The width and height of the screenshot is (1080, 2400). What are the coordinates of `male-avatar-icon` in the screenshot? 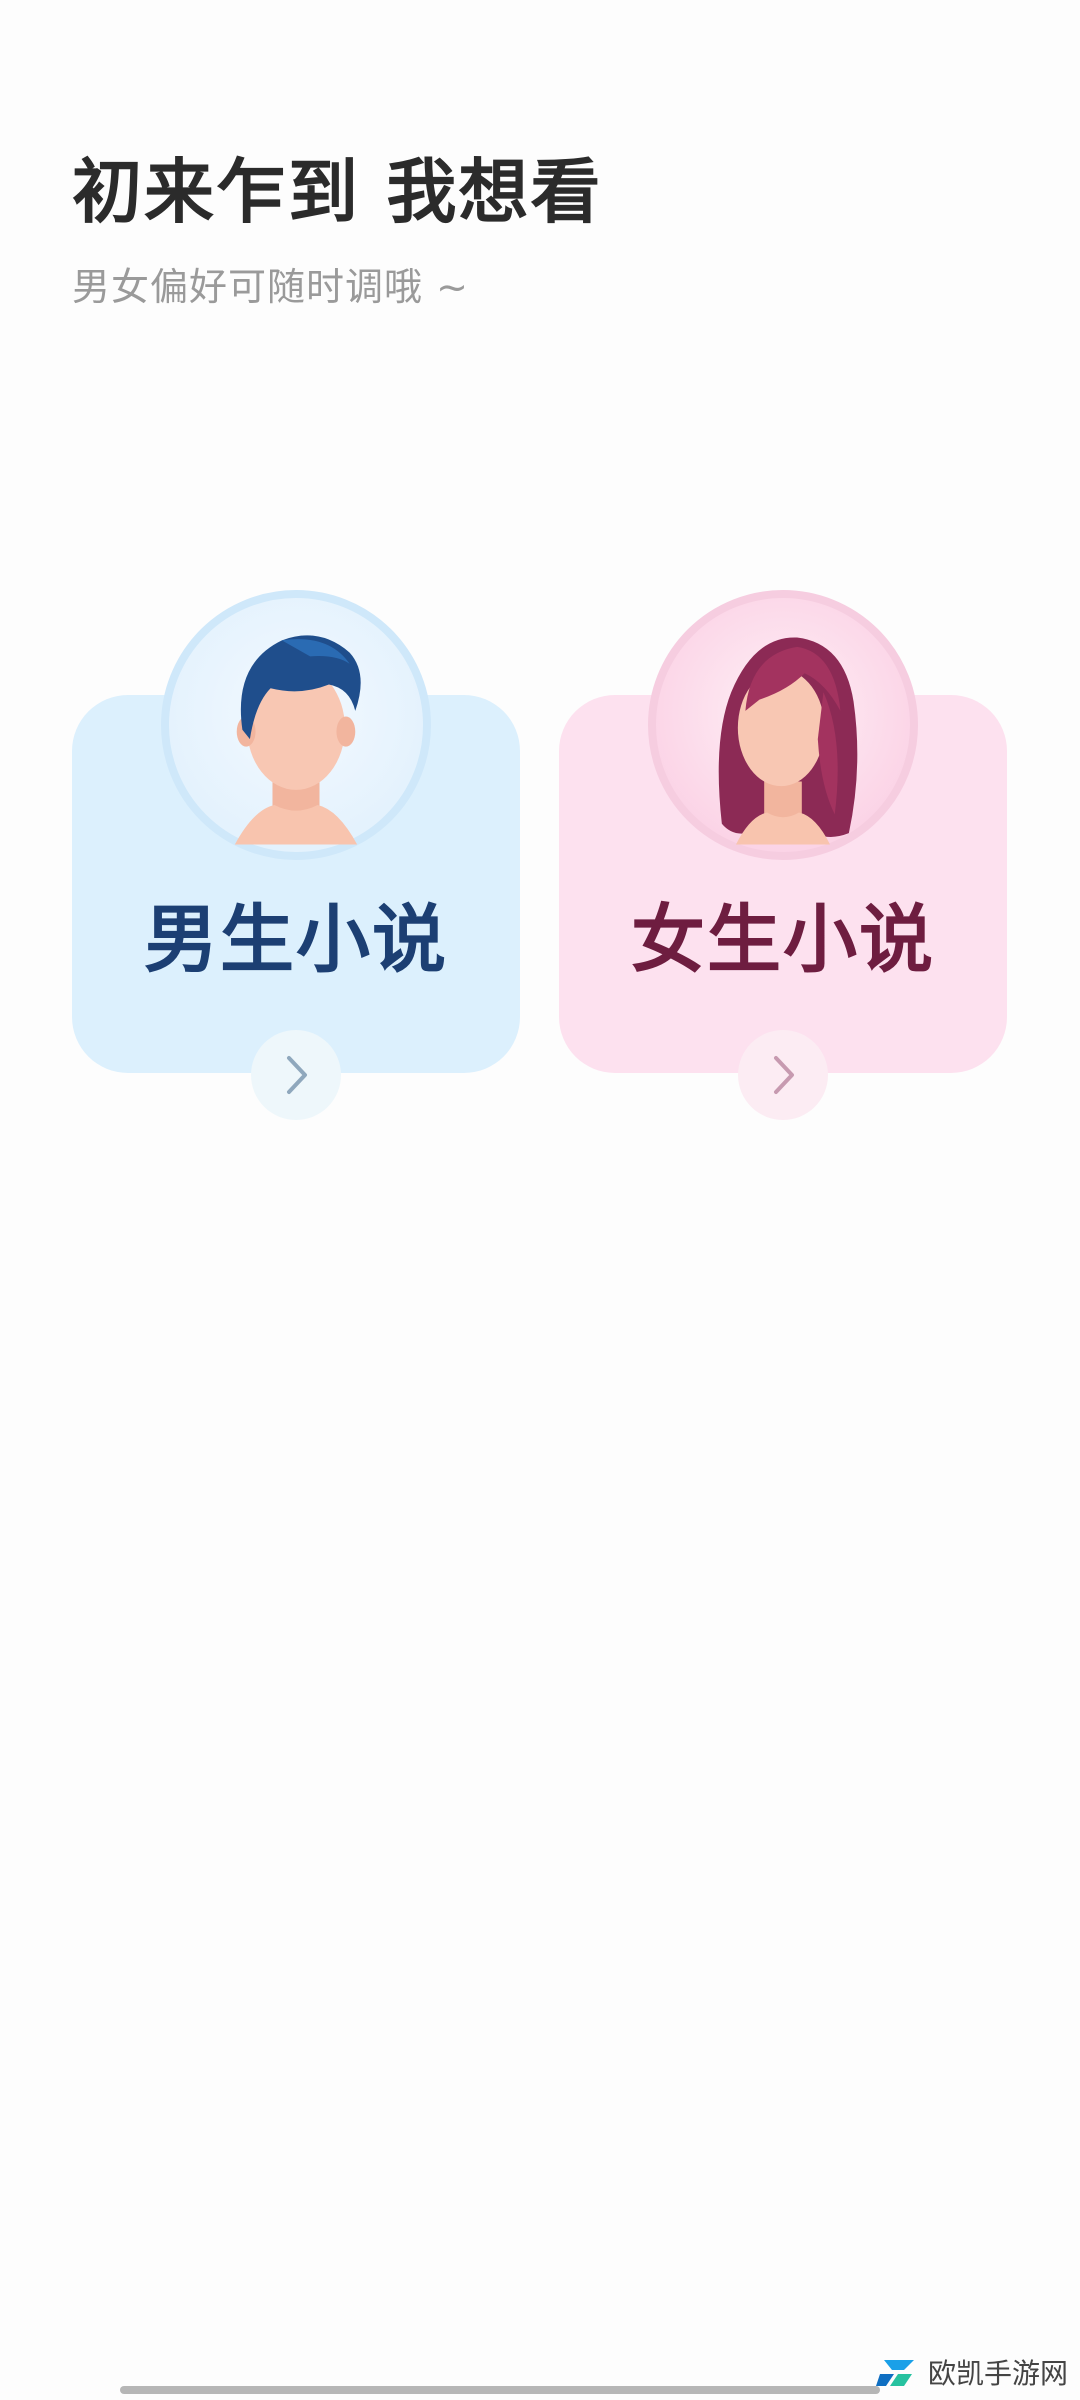 It's located at (296, 725).